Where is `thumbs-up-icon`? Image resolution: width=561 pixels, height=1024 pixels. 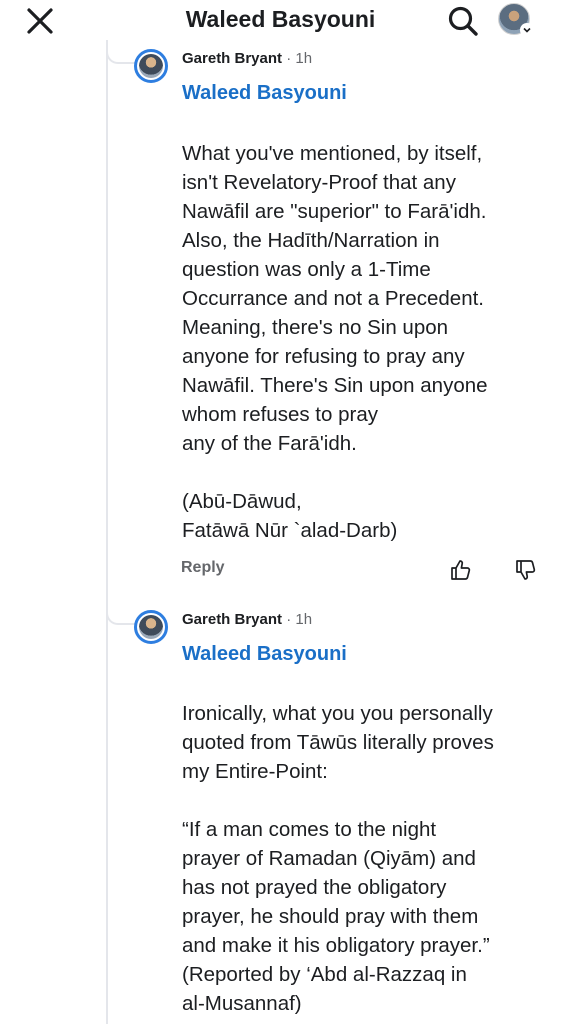 thumbs-up-icon is located at coordinates (461, 570).